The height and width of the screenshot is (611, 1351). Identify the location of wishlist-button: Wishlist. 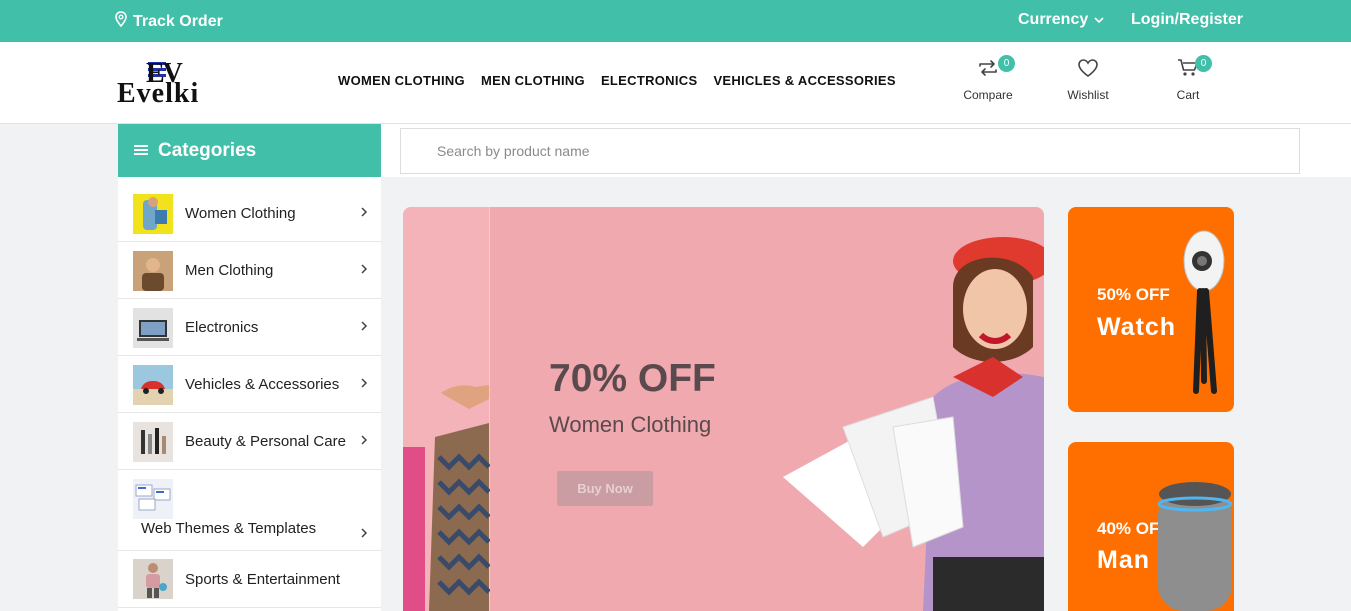
(1088, 80).